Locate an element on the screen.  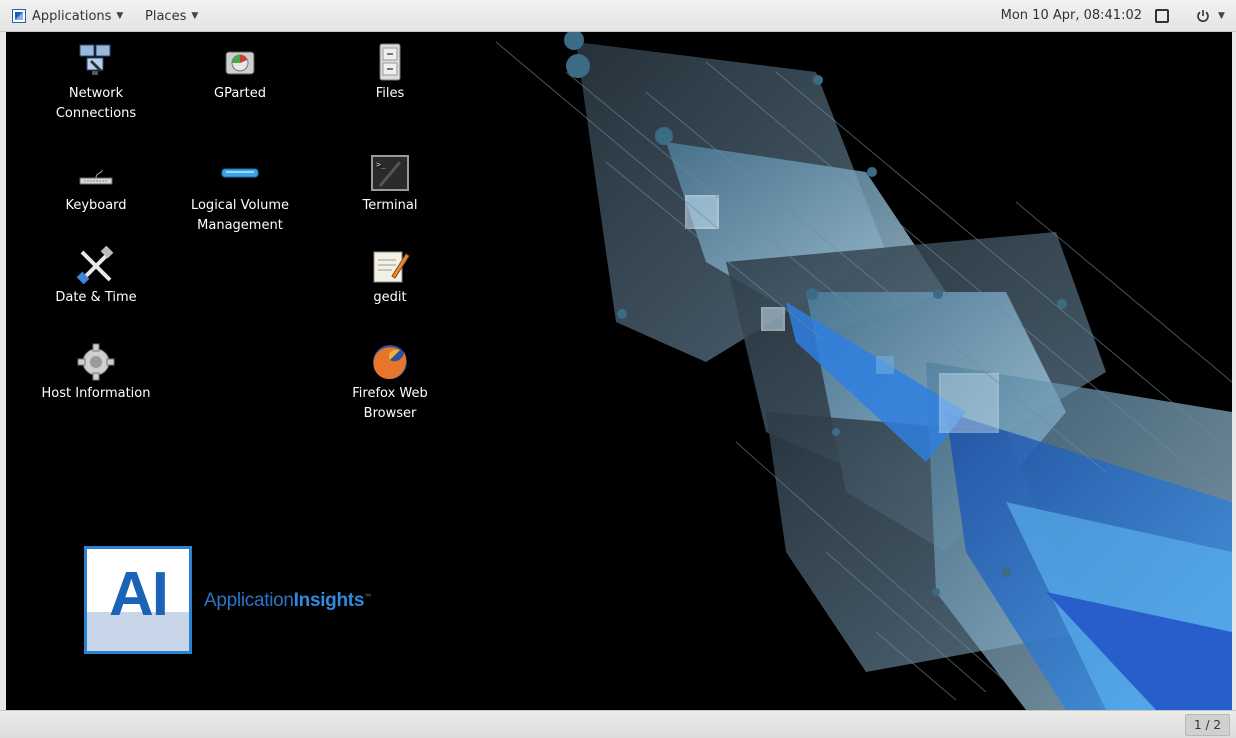
desktop-icon-host-information: Host Information is located at coordinates (96, 373).